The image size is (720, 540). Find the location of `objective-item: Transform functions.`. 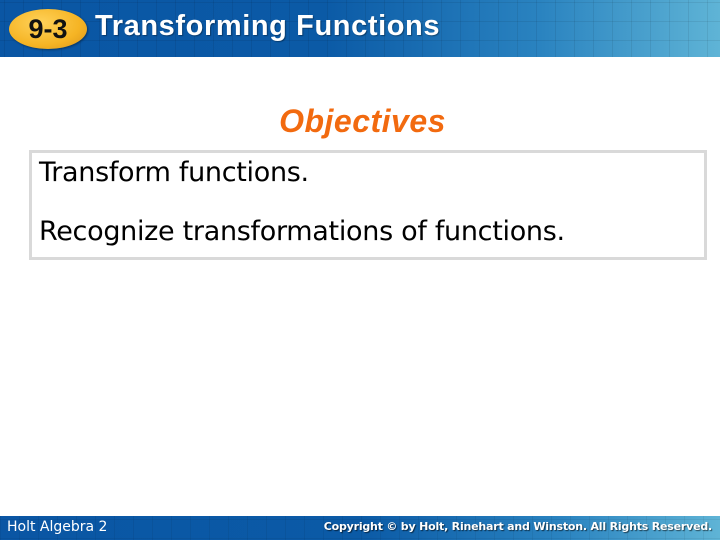

objective-item: Transform functions. is located at coordinates (174, 172).